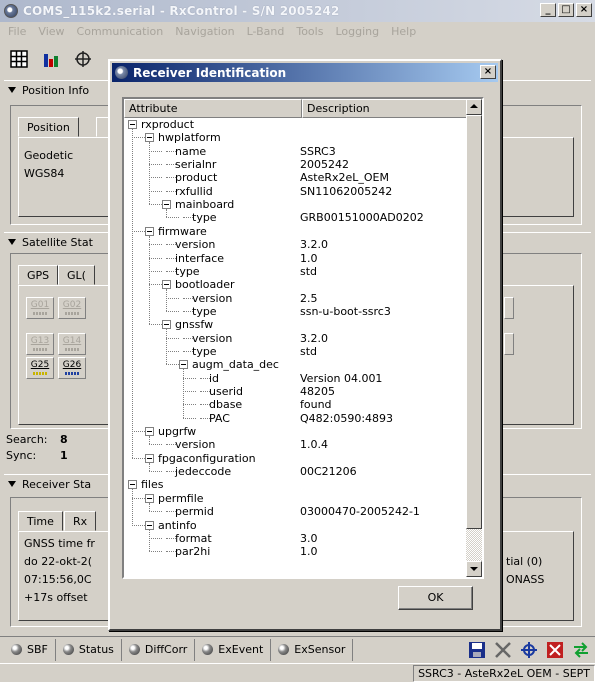  I want to click on tree-row: antinfo, so click(296, 525).